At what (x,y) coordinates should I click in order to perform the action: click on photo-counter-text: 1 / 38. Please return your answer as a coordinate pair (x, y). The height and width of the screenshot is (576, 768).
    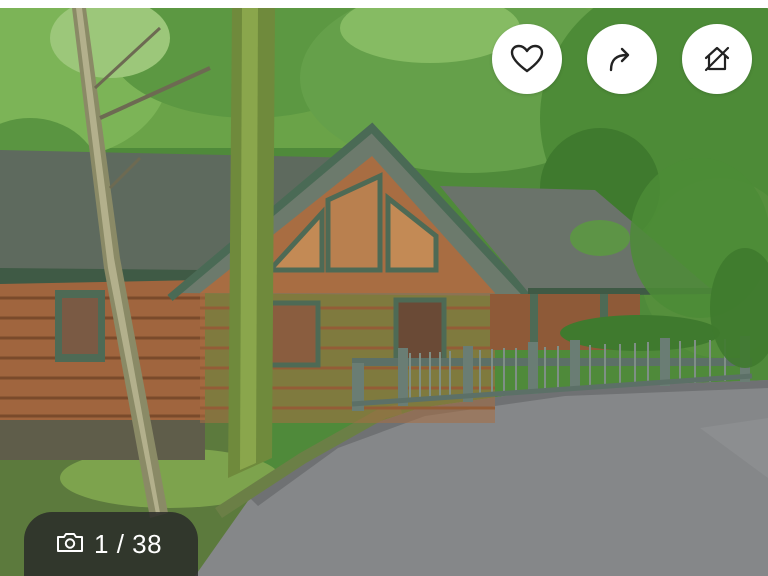
    Looking at the image, I should click on (128, 544).